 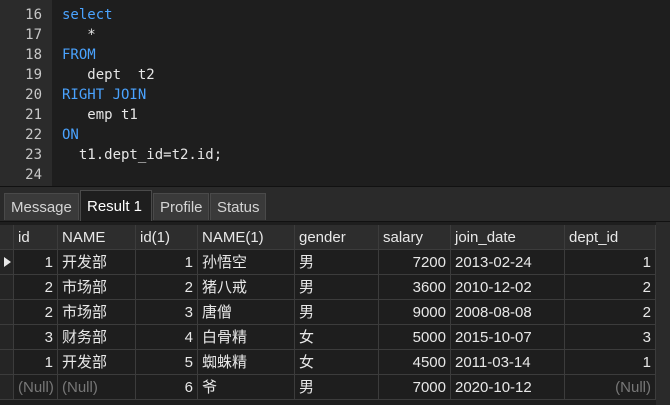 I want to click on table-cell: 9000, so click(x=415, y=312).